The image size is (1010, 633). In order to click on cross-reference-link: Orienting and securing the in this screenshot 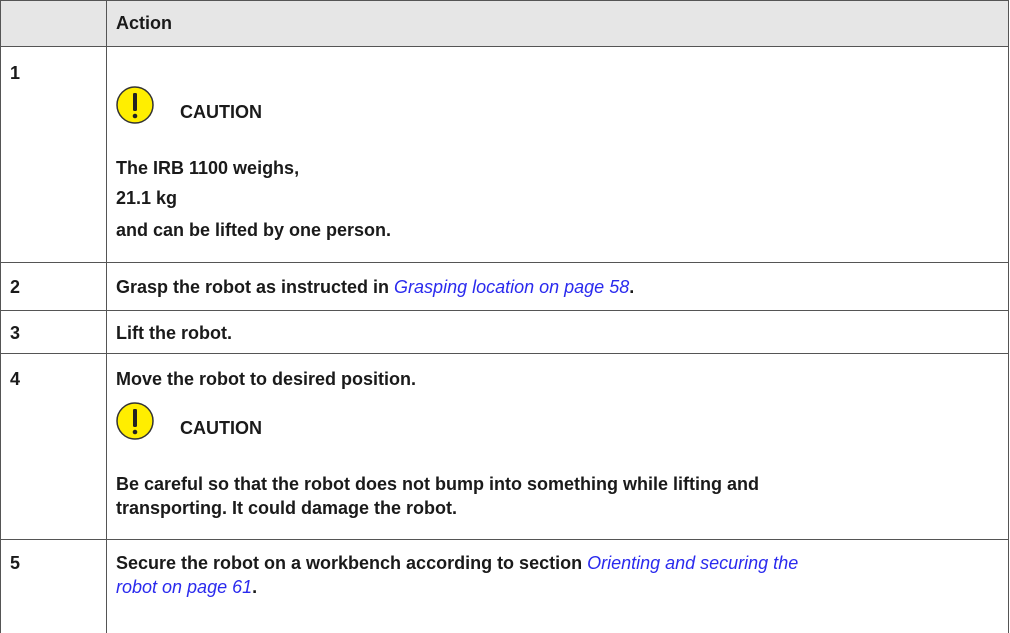, I will do `click(692, 563)`.